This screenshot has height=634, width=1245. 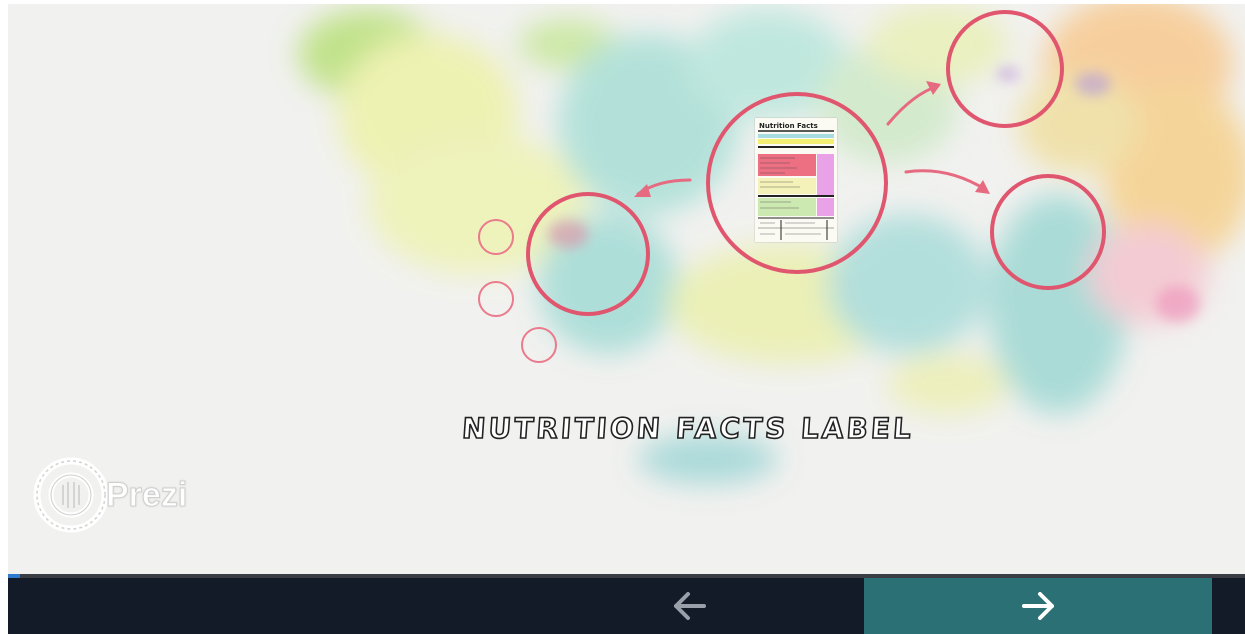 I want to click on frame-ring-left, so click(x=588, y=254).